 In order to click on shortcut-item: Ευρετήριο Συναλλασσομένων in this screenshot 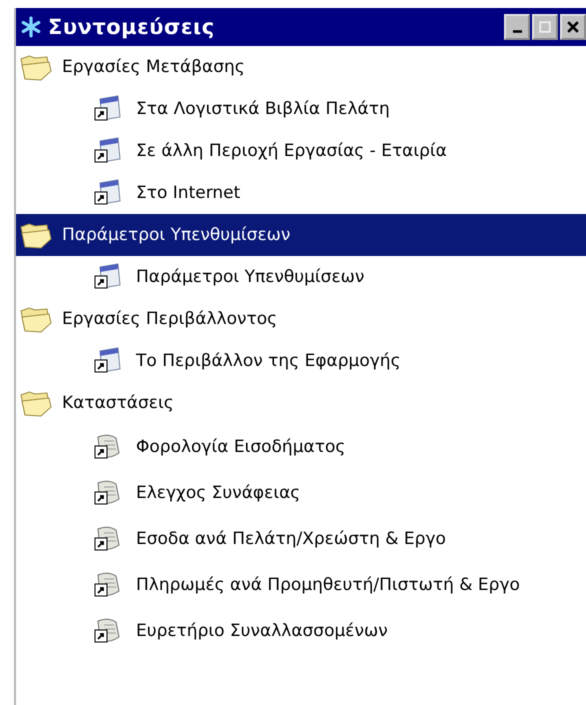, I will do `click(301, 631)`.